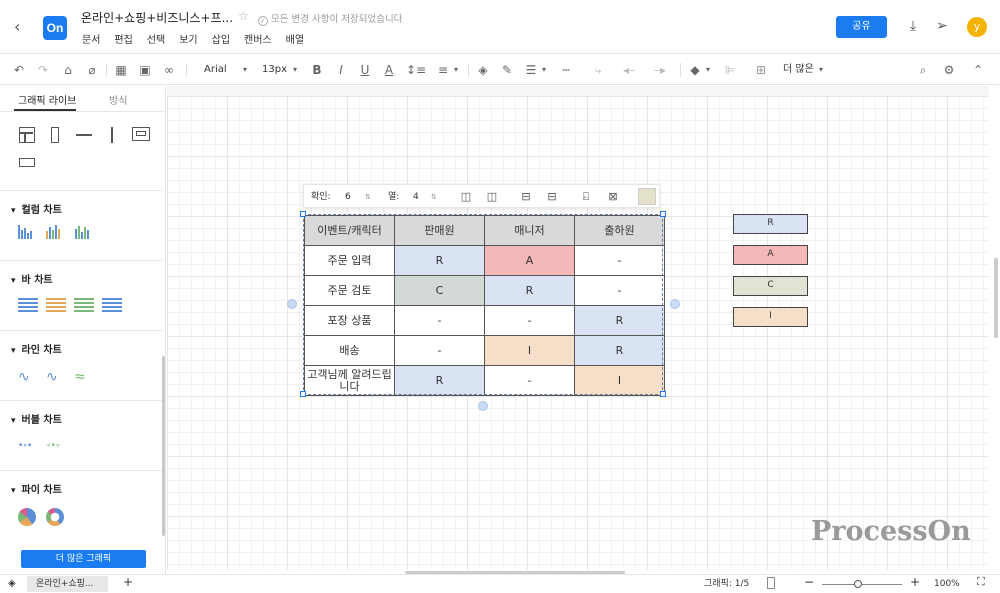 The height and width of the screenshot is (593, 1000). I want to click on legend-item-r: R, so click(770, 224).